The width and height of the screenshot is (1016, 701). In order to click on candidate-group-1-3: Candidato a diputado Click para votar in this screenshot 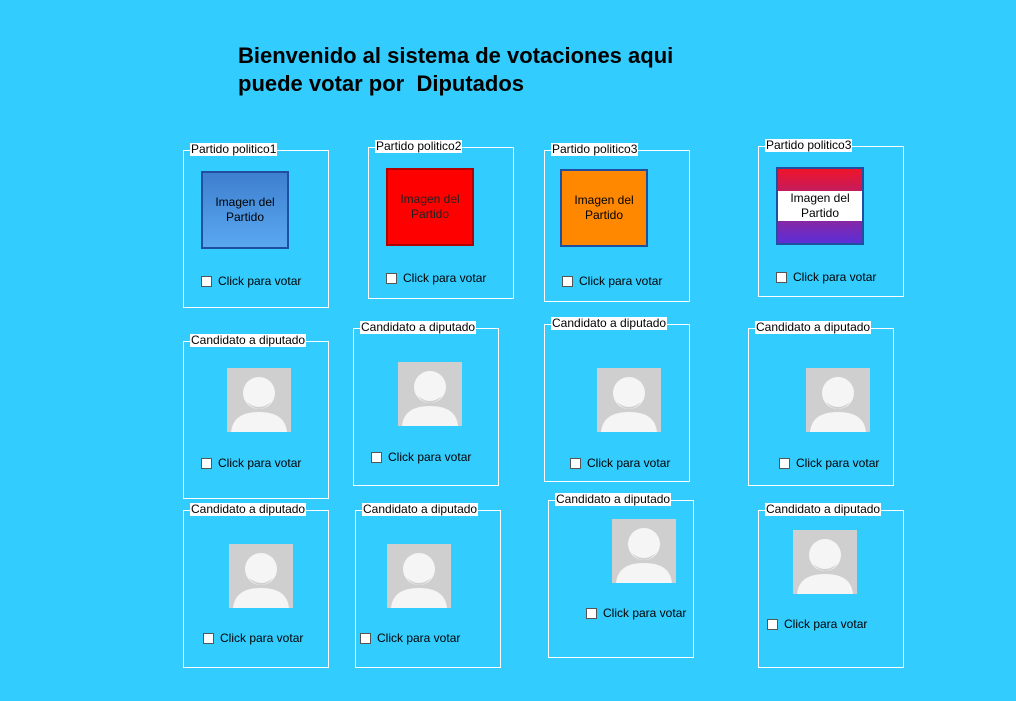, I will do `click(617, 399)`.